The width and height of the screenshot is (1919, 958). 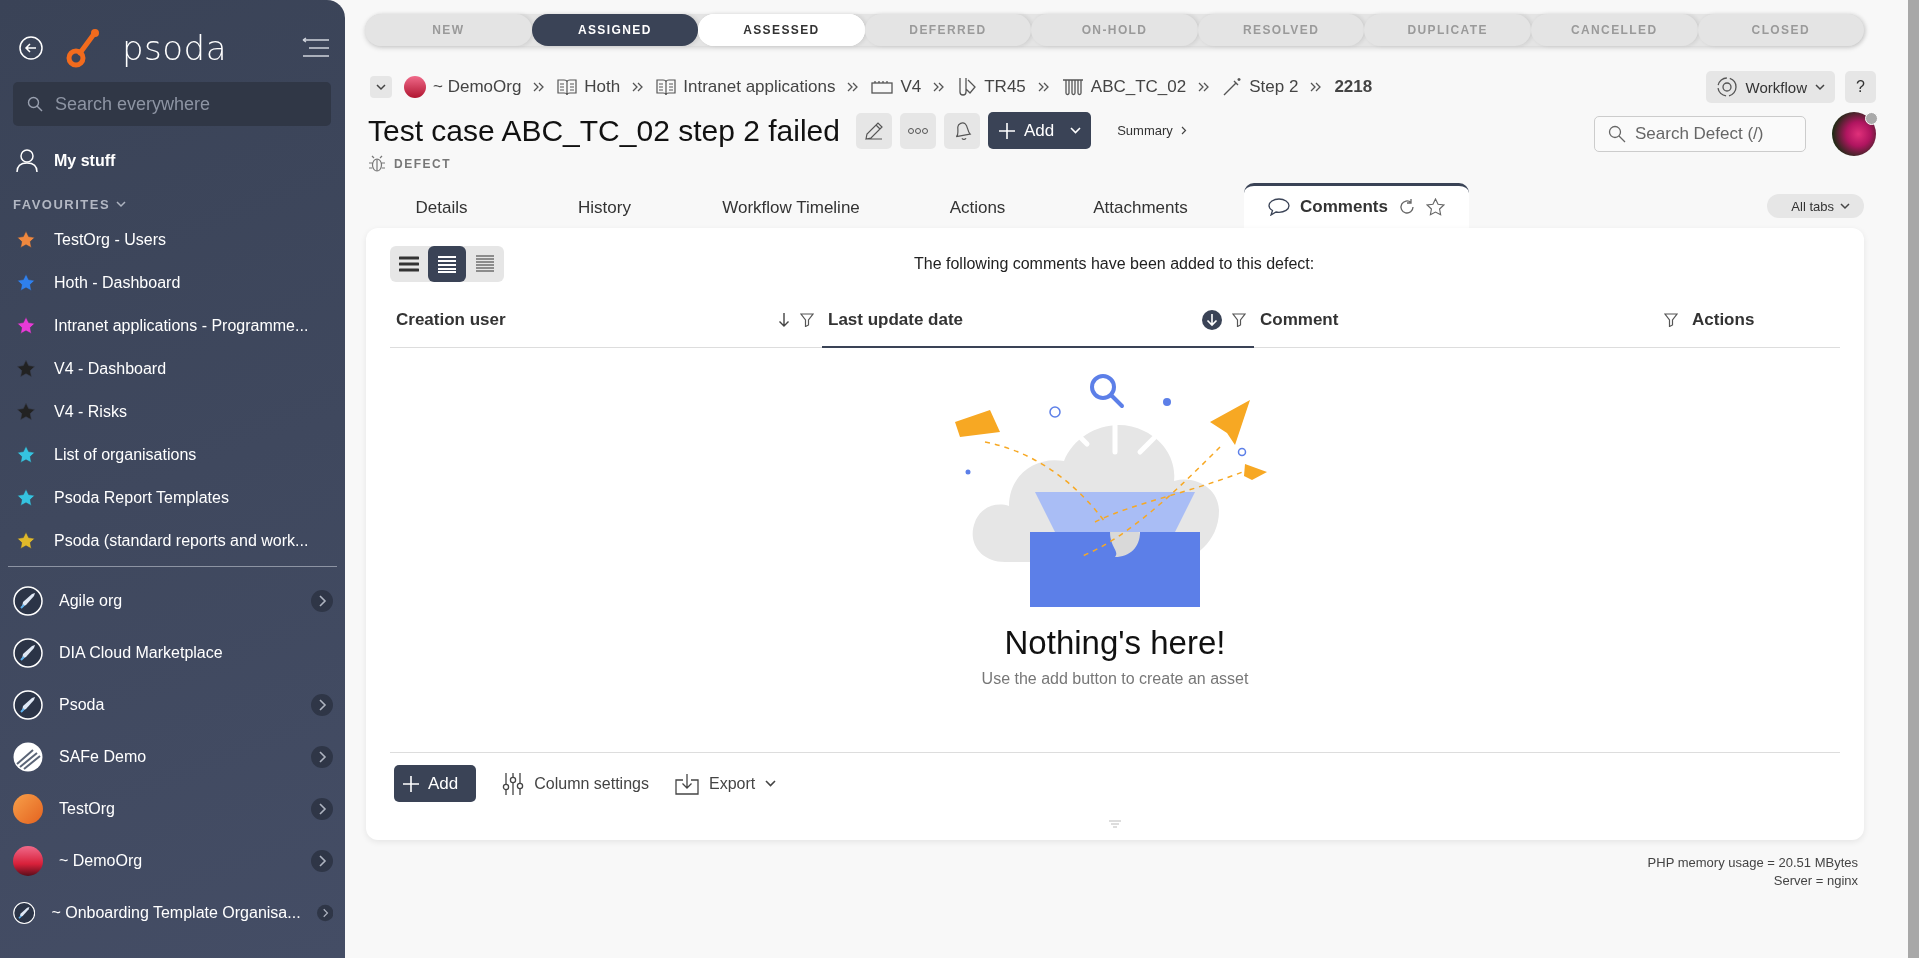 I want to click on tab: Comments, so click(x=1356, y=205).